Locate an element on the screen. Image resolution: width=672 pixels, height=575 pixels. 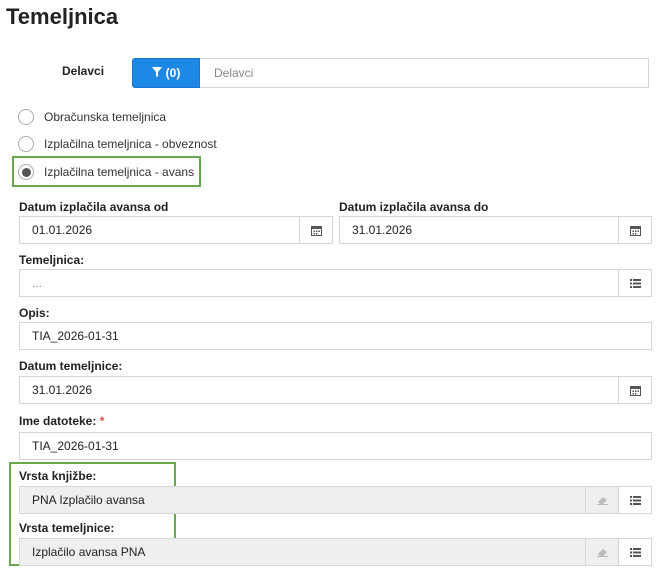
ime-datoteke-label-text: Ime datoteke: is located at coordinates (58, 421).